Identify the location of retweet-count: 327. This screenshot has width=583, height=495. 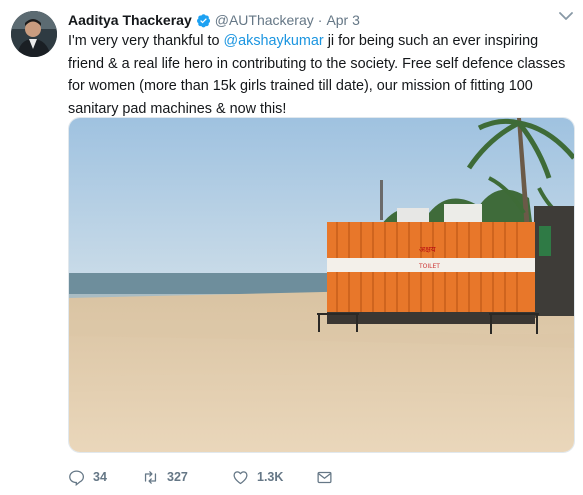
(177, 477).